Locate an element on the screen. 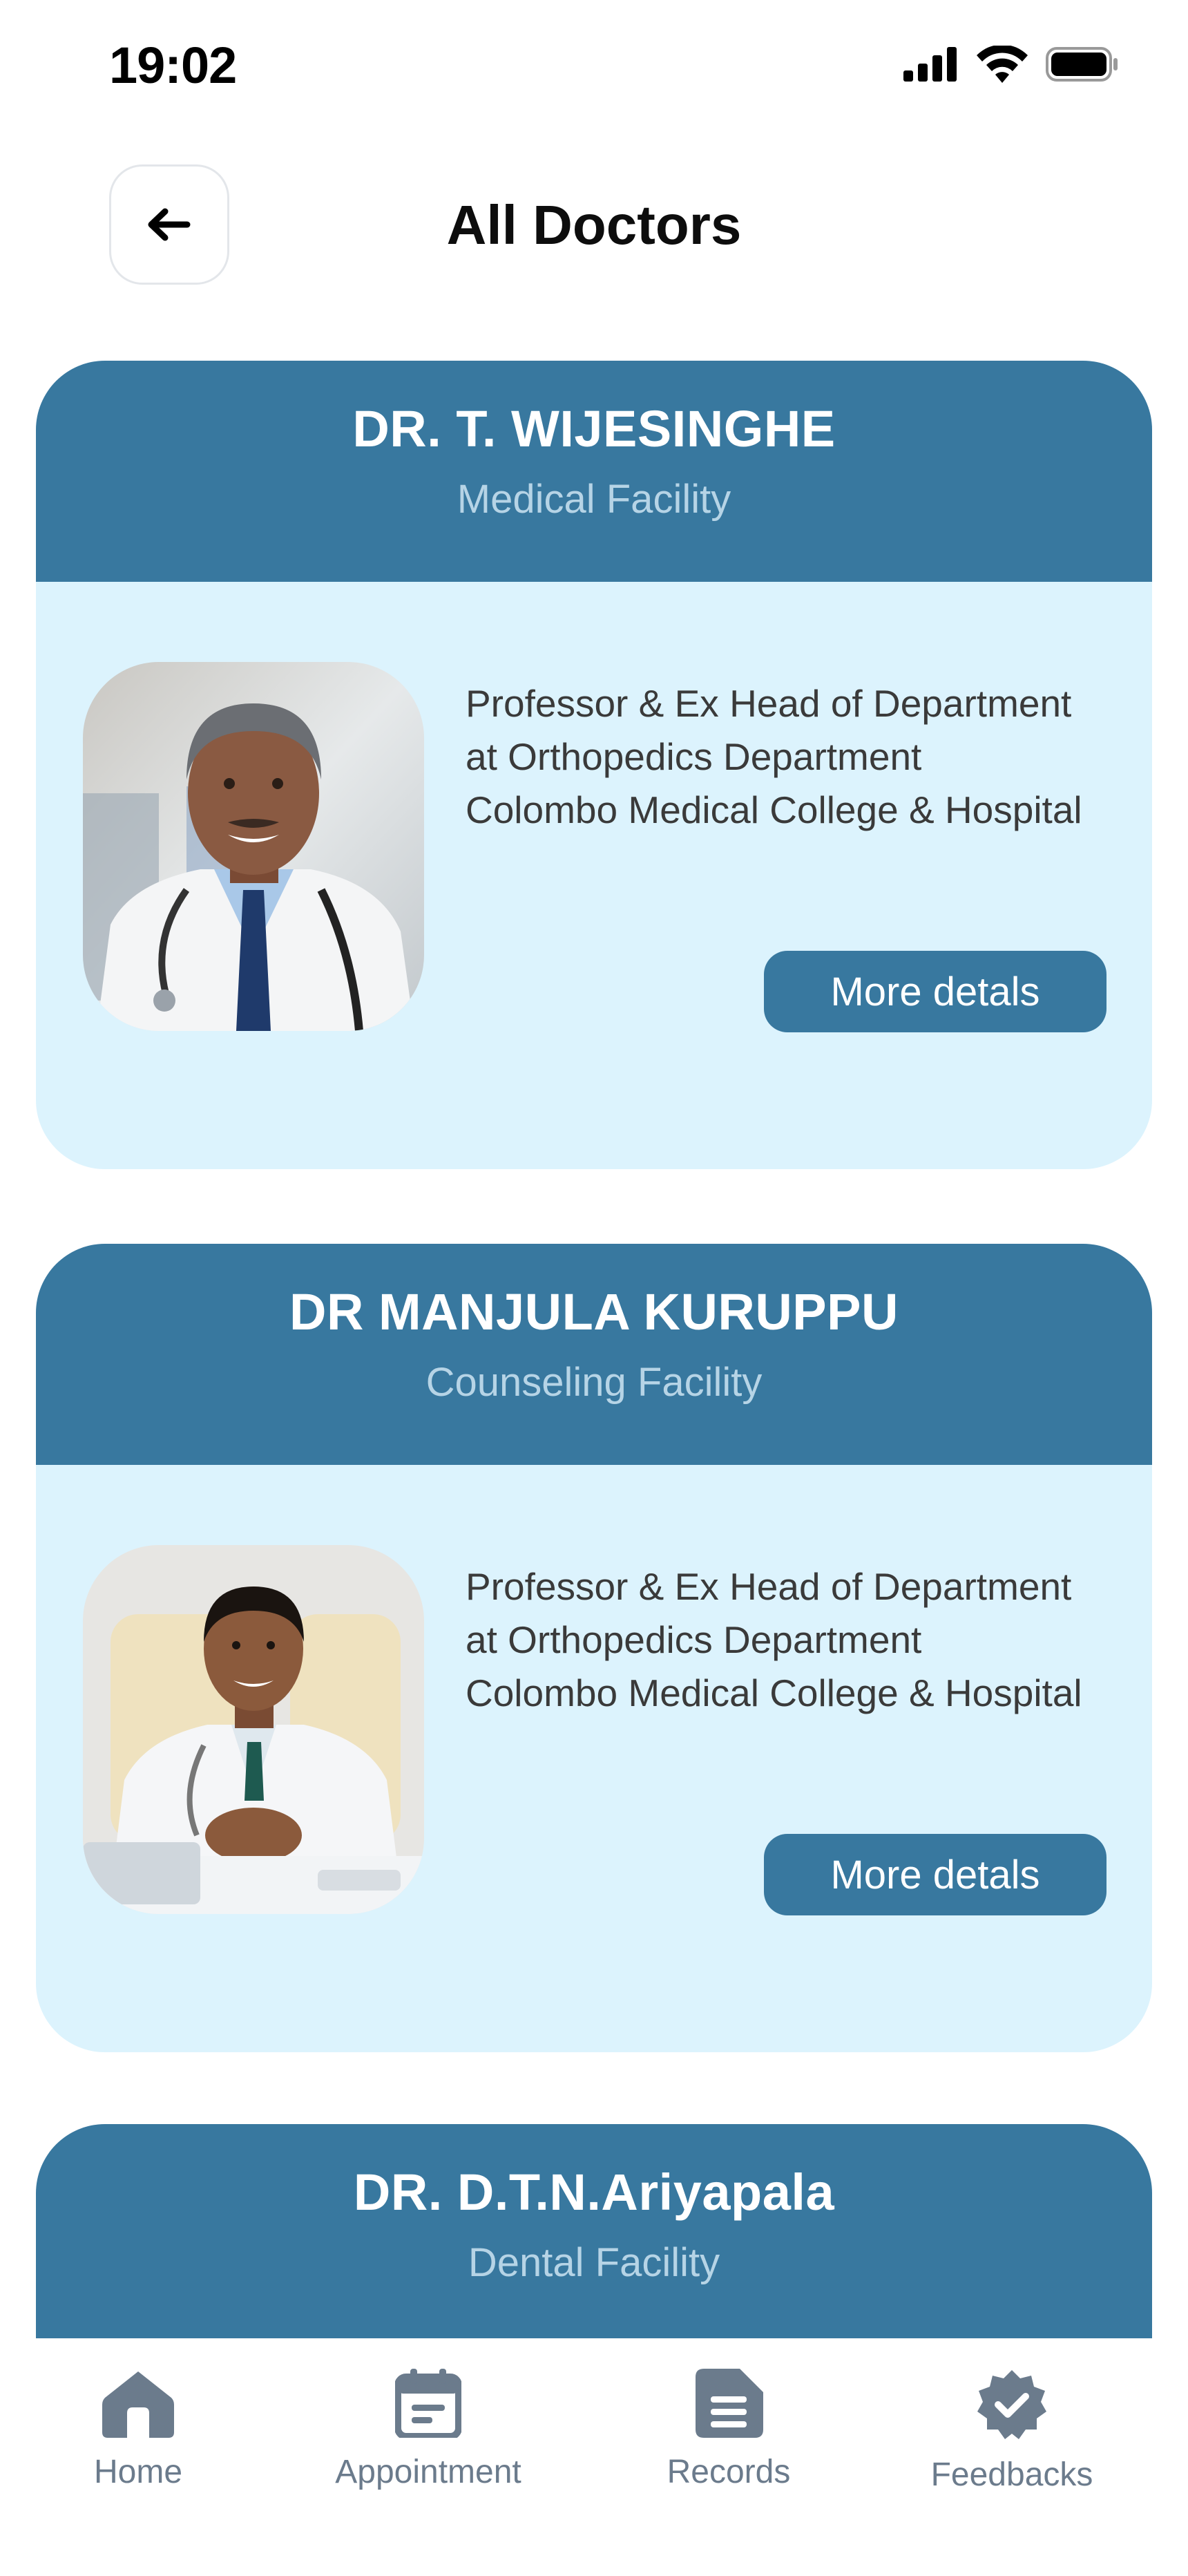 This screenshot has height=2576, width=1188. badge-check-icon is located at coordinates (1011, 2404).